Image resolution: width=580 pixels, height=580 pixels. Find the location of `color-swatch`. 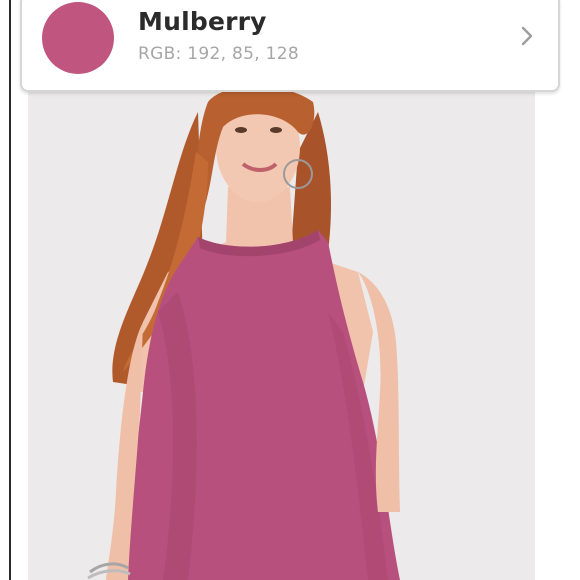

color-swatch is located at coordinates (78, 38).